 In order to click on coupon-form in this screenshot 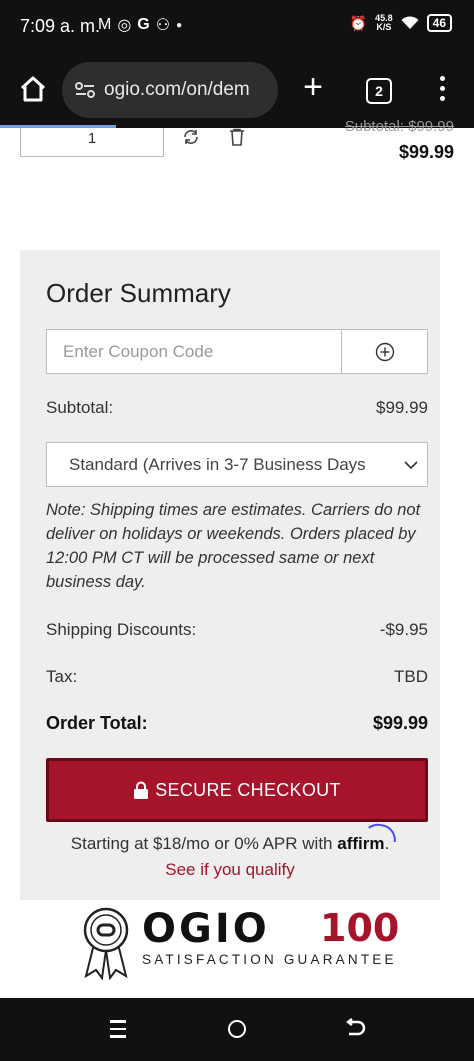, I will do `click(237, 351)`.